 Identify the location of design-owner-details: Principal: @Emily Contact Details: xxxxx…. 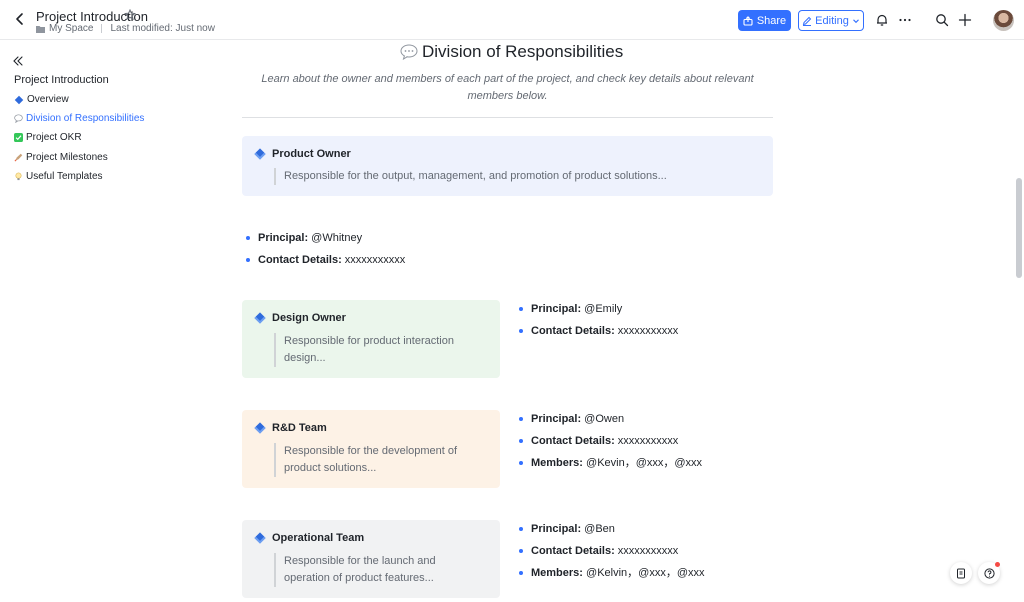
(597, 320).